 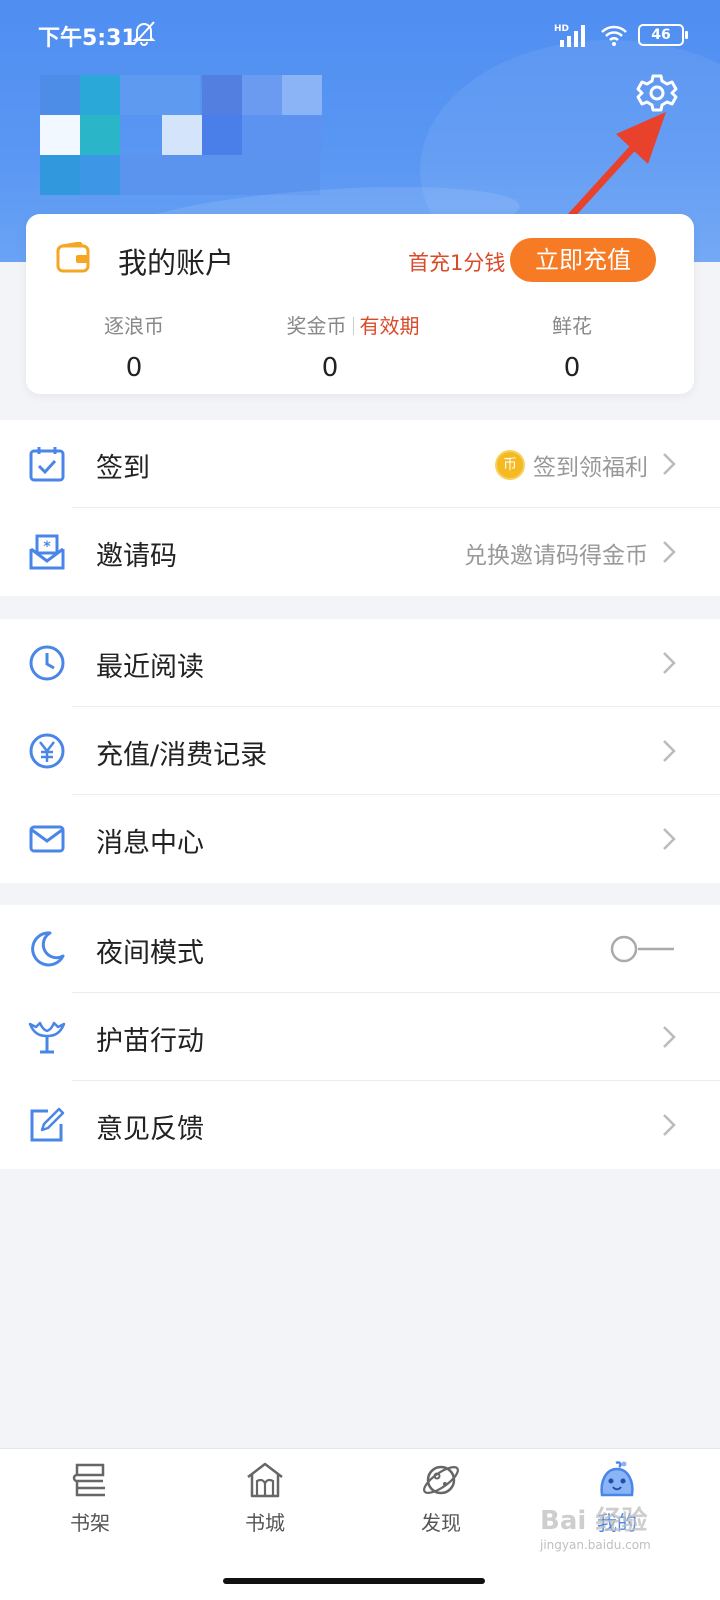 I want to click on stat-label: 奖金币, so click(x=316, y=326).